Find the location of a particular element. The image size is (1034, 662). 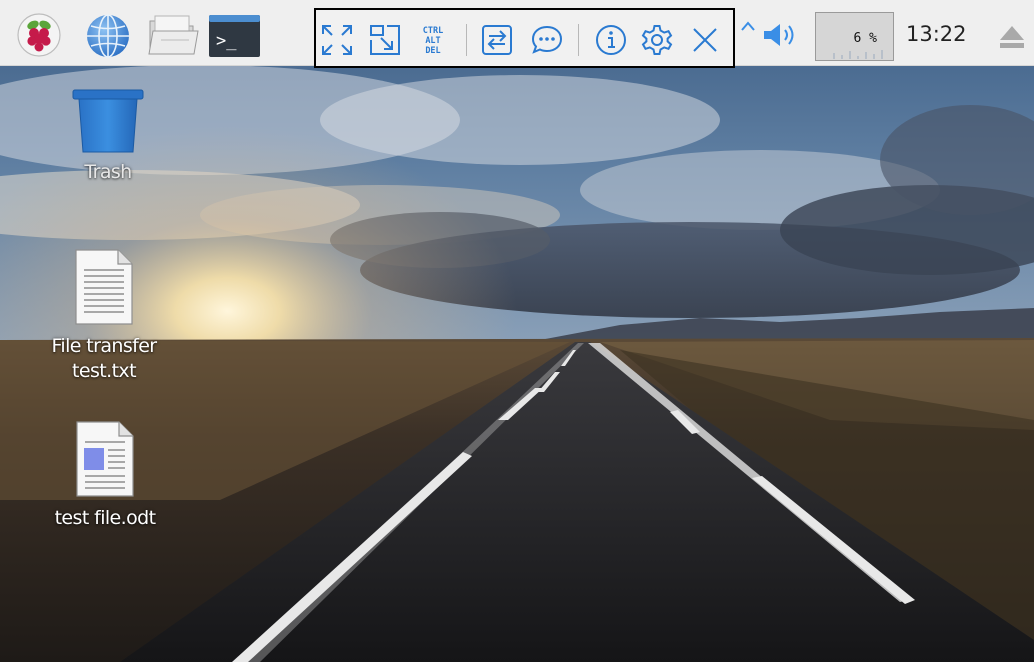

ctrl-alt-del-button: CTRL ALT DEL is located at coordinates (433, 40).